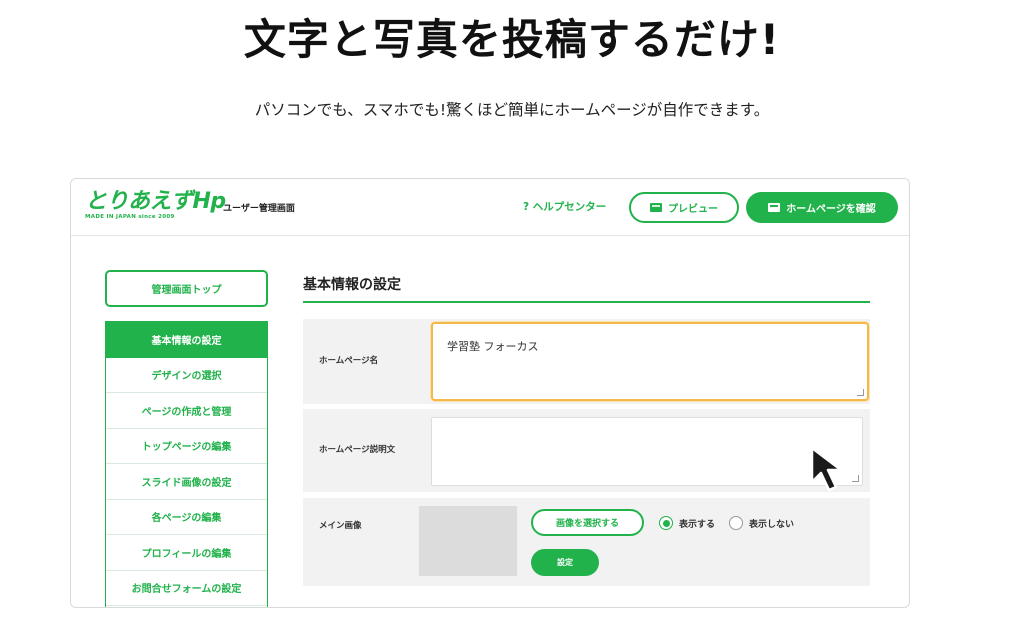 The image size is (1024, 621). Describe the element at coordinates (774, 207) in the screenshot. I see `site-icon` at that location.